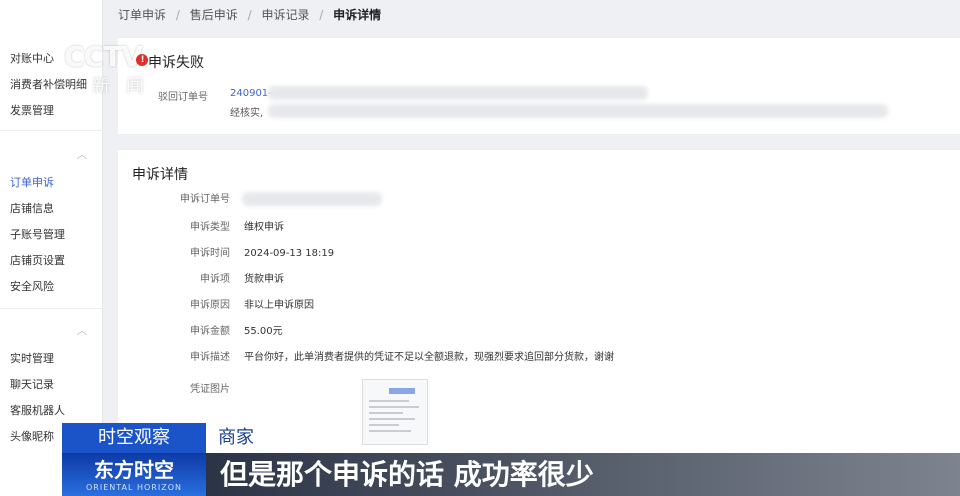 The height and width of the screenshot is (496, 960). What do you see at coordinates (263, 331) in the screenshot?
I see `row-value: 55.00元` at bounding box center [263, 331].